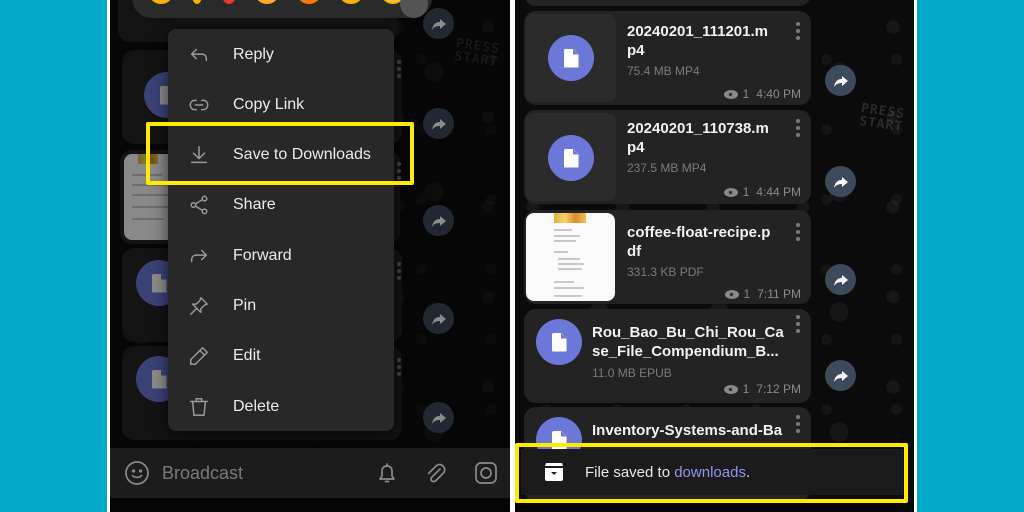 This screenshot has width=1024, height=512. I want to click on menu-item-label: Delete, so click(256, 406).